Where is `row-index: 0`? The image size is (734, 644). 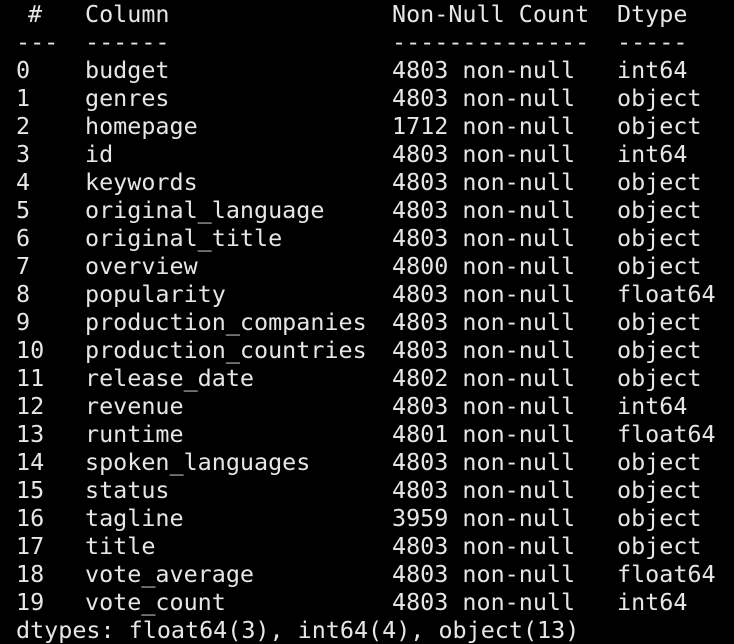
row-index: 0 is located at coordinates (23, 70).